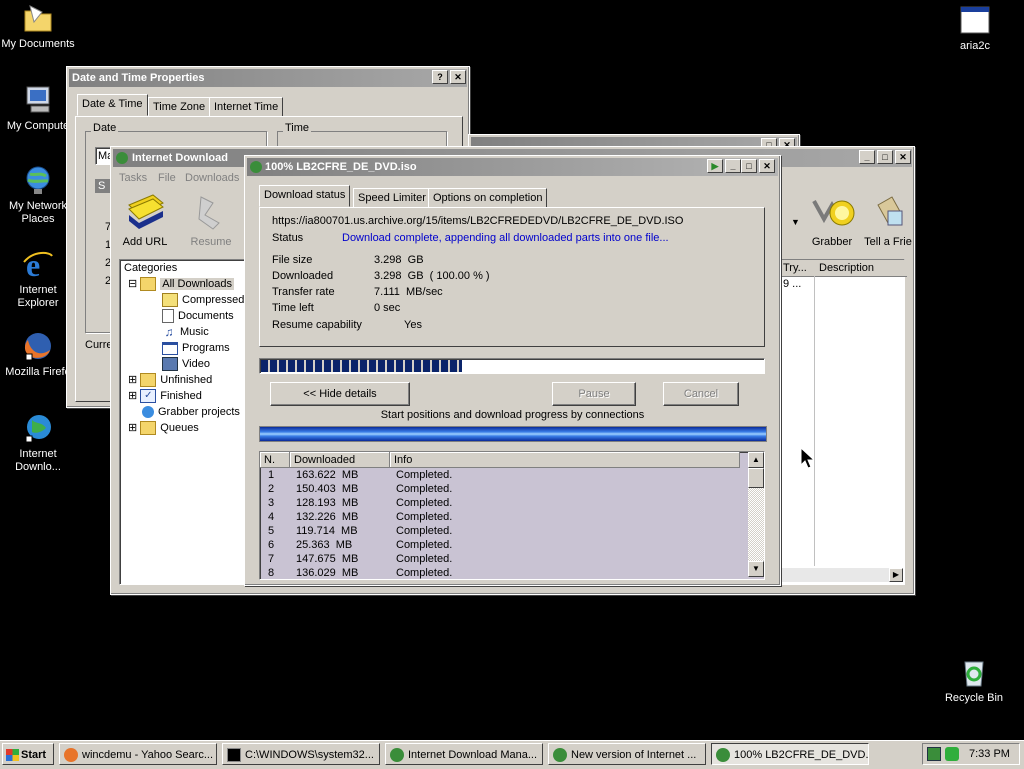 This screenshot has width=1024, height=769. What do you see at coordinates (271, 503) in the screenshot?
I see `cell-number: 3` at bounding box center [271, 503].